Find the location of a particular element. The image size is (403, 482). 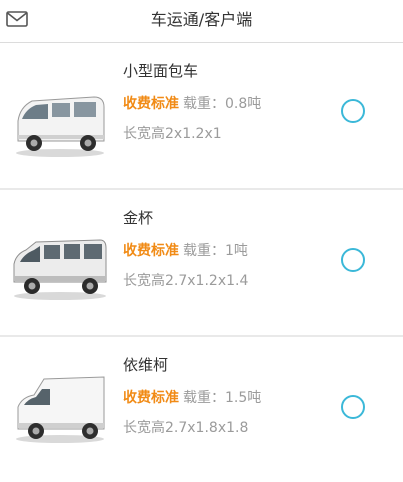

fee-line: 收费标准 载重：1.5吨 is located at coordinates (192, 397).